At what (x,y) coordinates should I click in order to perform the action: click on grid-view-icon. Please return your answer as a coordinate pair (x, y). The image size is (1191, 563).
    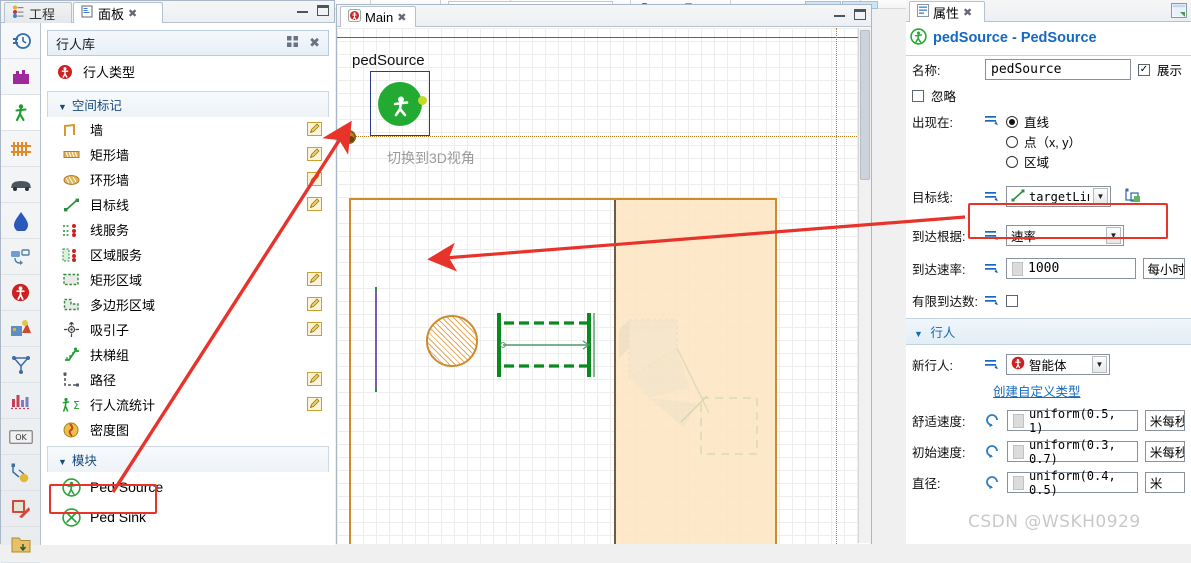
    Looking at the image, I should click on (292, 43).